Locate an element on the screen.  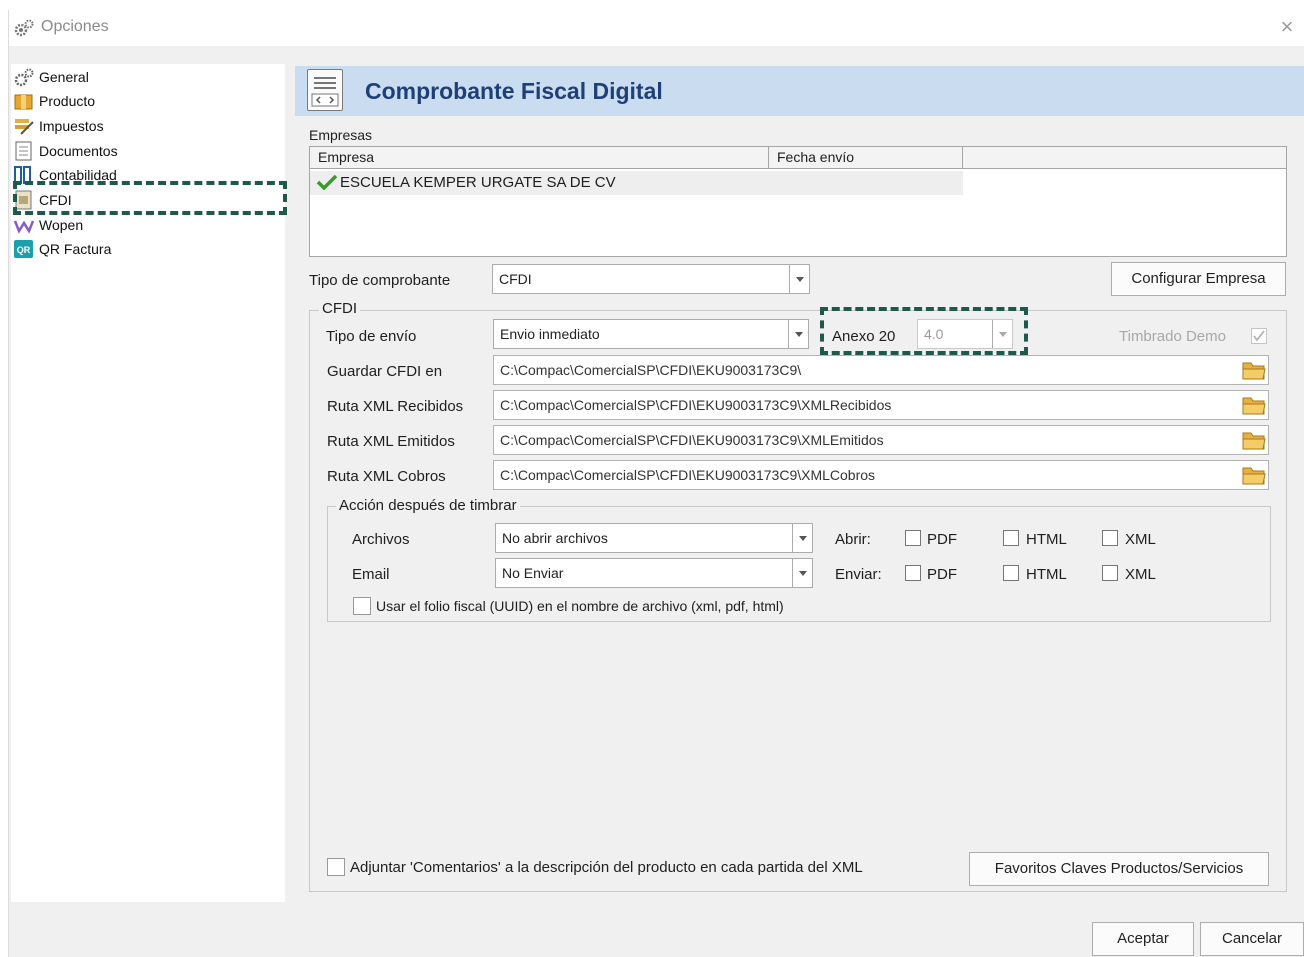
sidebar-item-label: General is located at coordinates (64, 77).